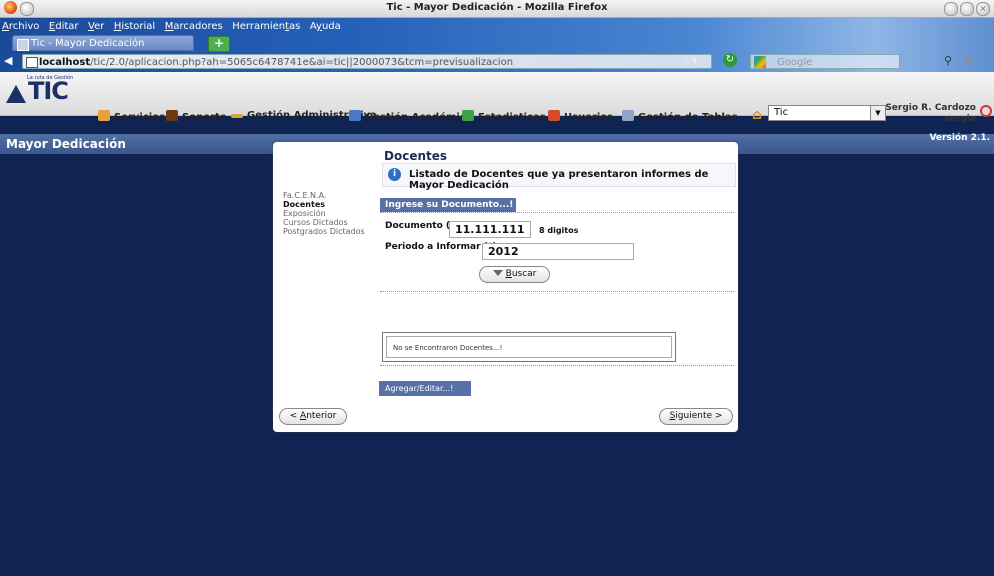 This screenshot has width=994, height=576. What do you see at coordinates (757, 115) in the screenshot?
I see `home-app-icon: ⌂` at bounding box center [757, 115].